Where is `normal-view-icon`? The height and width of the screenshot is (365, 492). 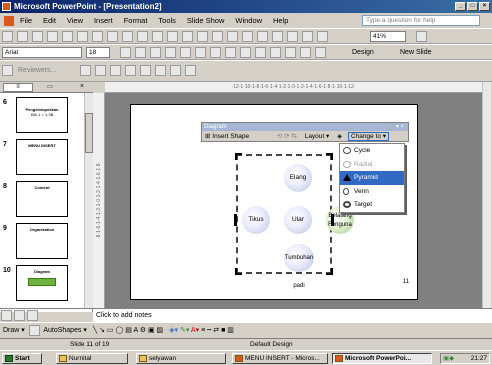
normal-view-icon is located at coordinates (6, 315).